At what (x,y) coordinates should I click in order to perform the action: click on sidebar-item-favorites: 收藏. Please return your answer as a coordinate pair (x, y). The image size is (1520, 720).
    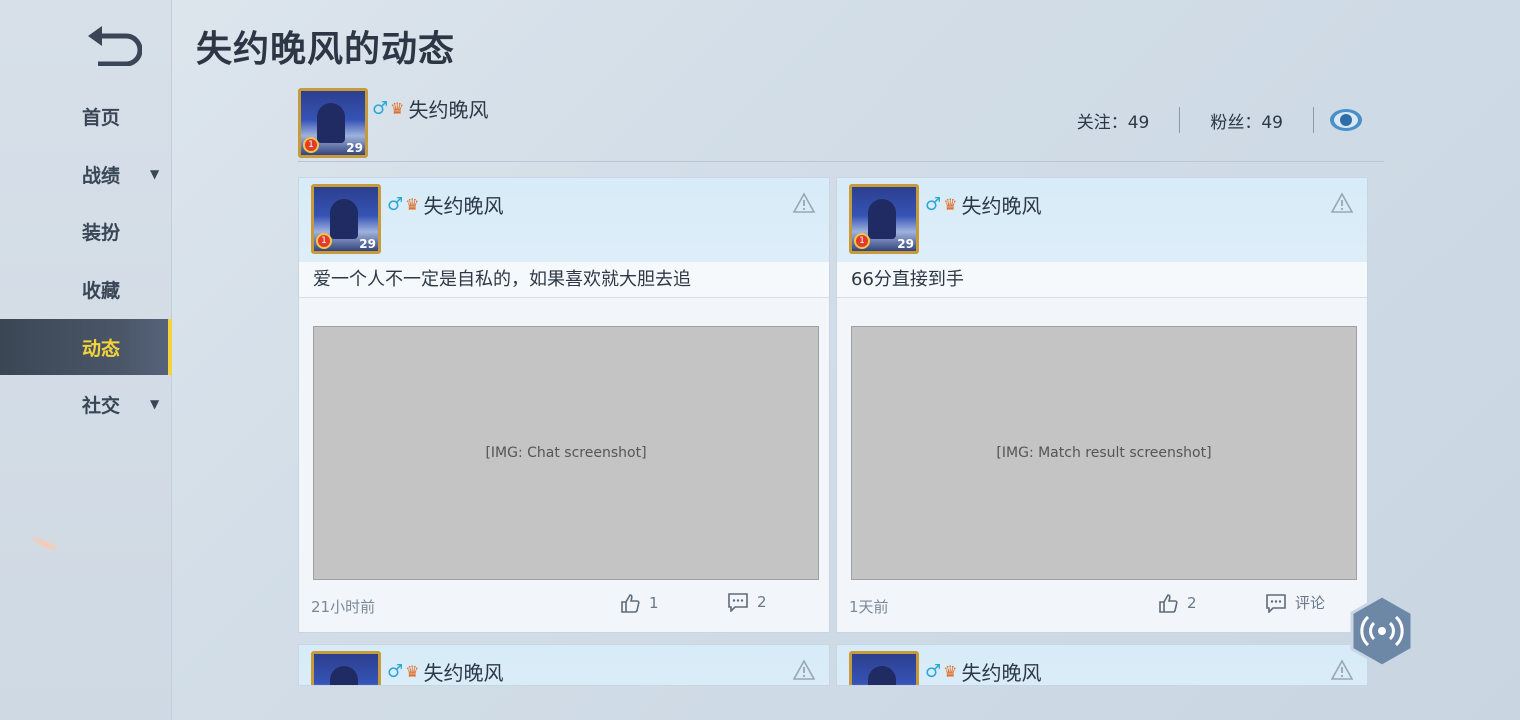
    Looking at the image, I should click on (86, 289).